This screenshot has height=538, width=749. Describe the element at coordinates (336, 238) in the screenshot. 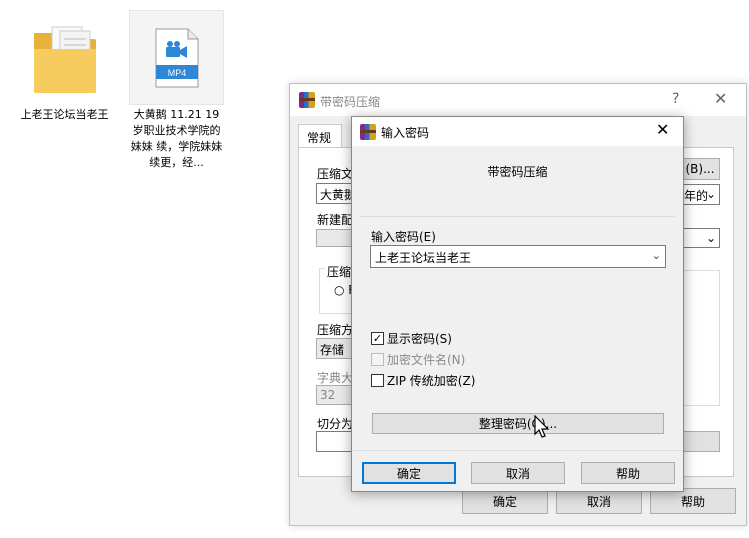

I see `profile-button` at that location.